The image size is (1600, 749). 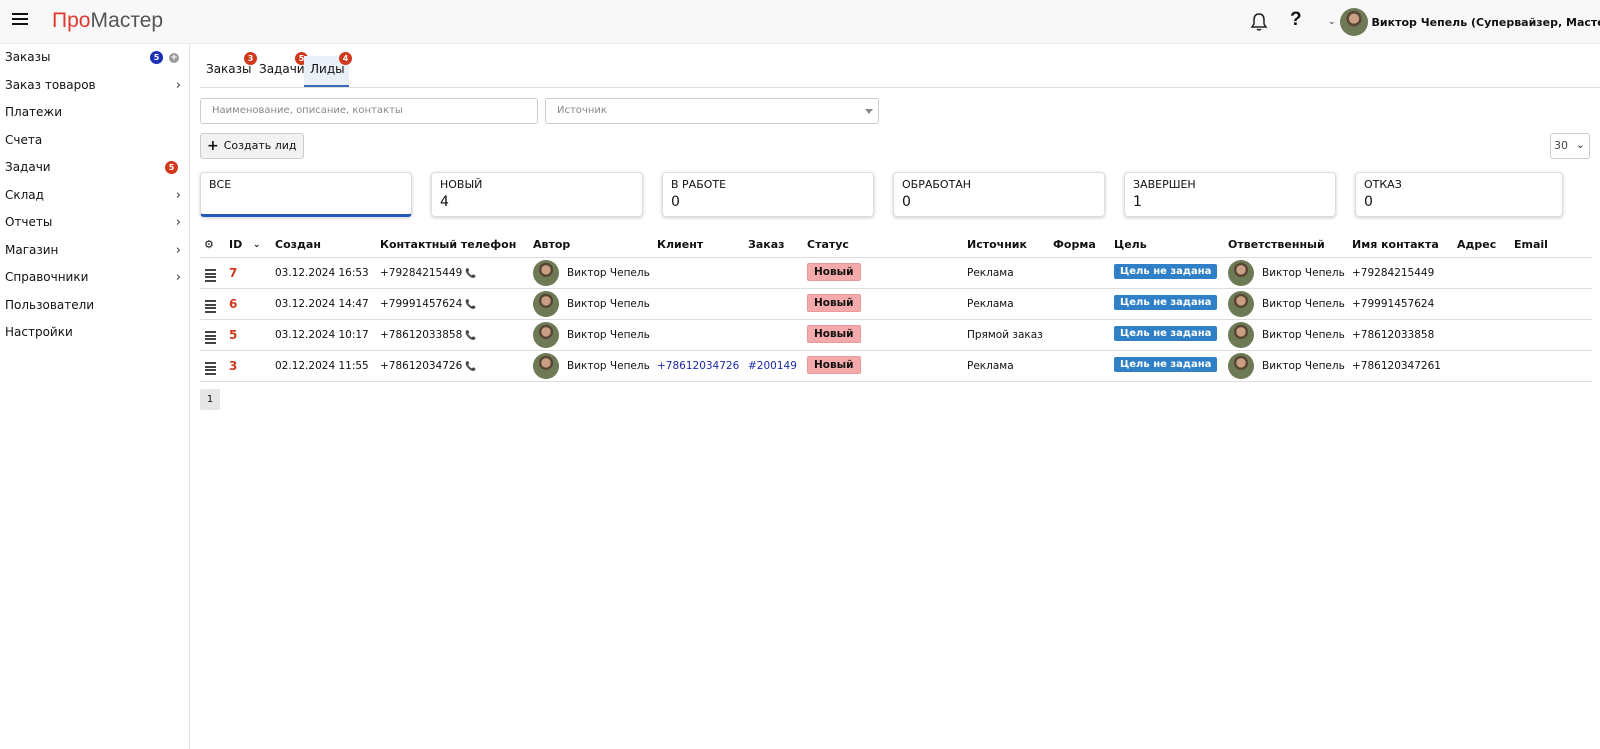 I want to click on created-date: 03.12.2024 14:47, so click(x=322, y=304).